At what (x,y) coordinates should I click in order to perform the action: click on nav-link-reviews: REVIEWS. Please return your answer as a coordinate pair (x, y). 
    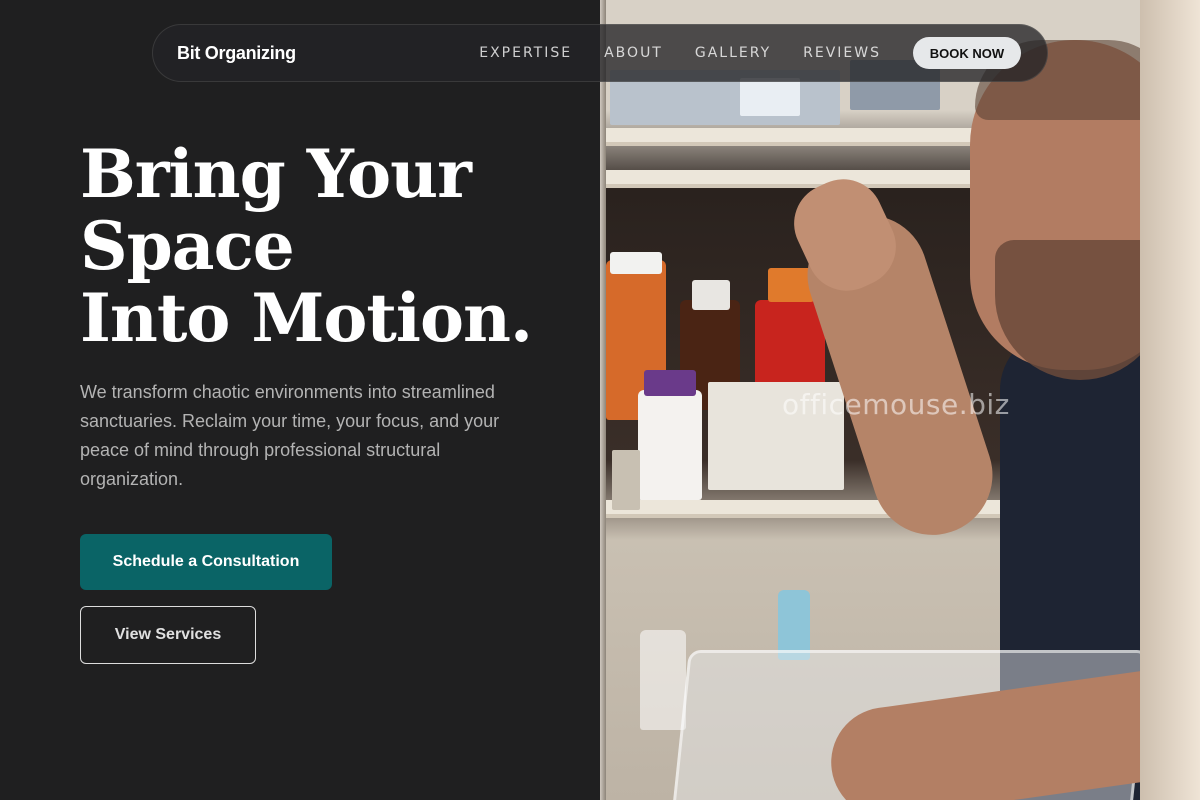
    Looking at the image, I should click on (842, 53).